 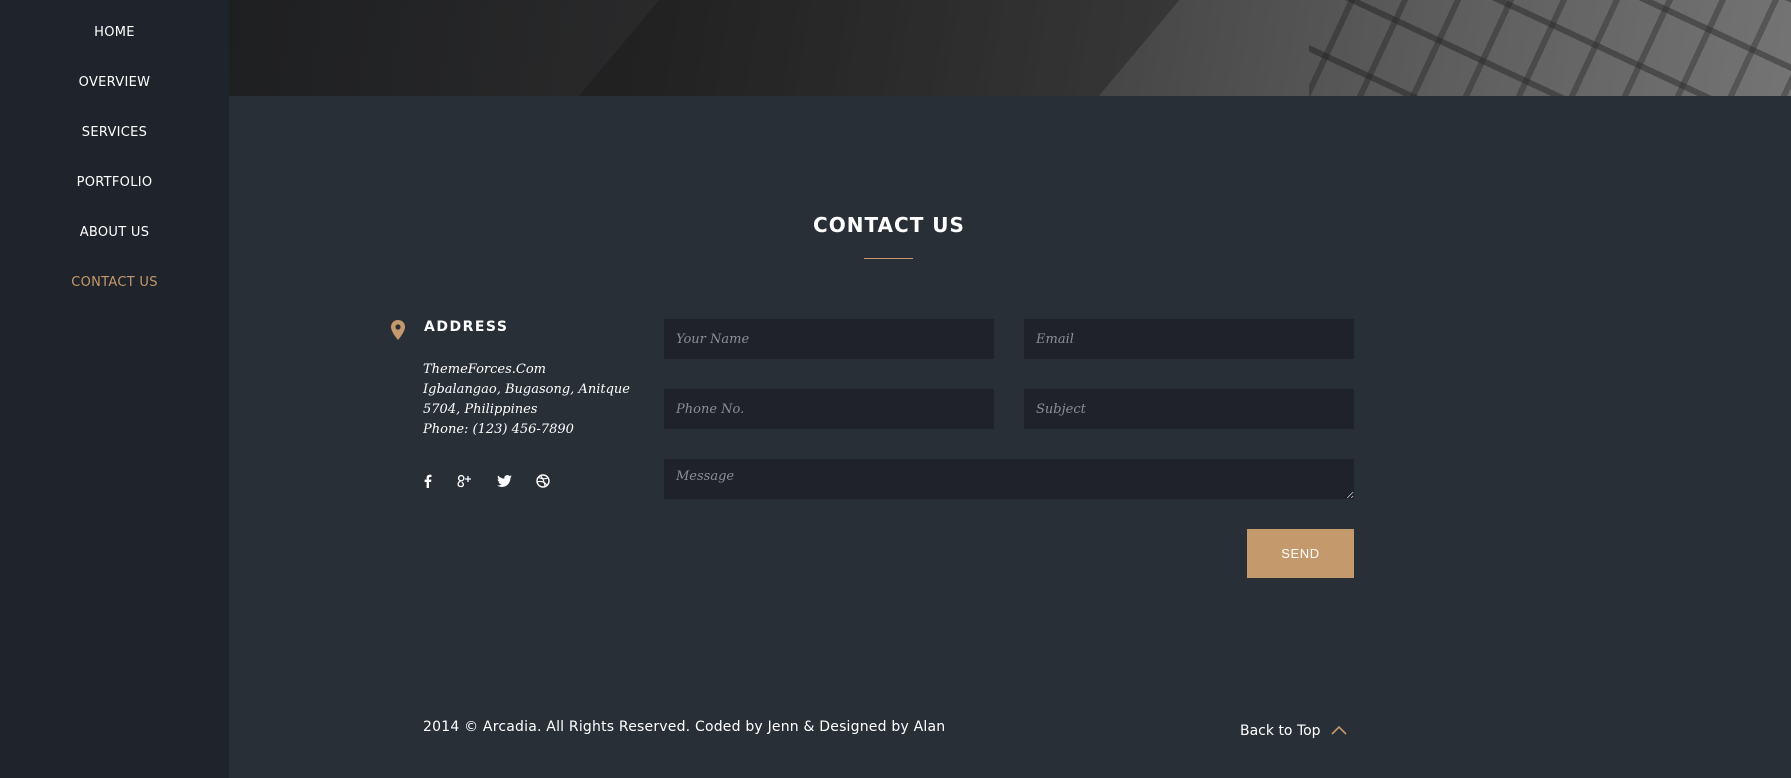 I want to click on address-line-city: 5704, Philippines, so click(x=480, y=409).